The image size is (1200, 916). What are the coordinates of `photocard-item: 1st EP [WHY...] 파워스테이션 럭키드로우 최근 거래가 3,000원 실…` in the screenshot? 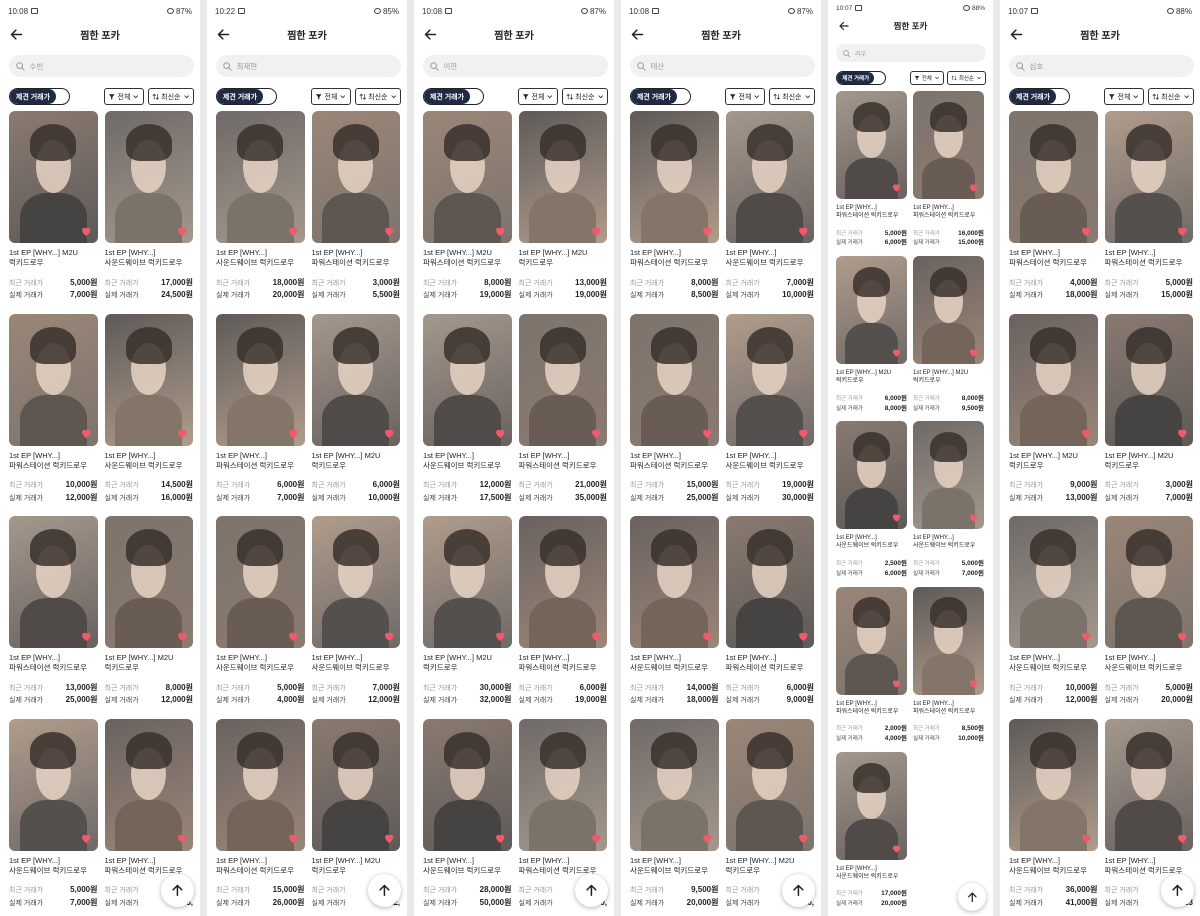 It's located at (355, 207).